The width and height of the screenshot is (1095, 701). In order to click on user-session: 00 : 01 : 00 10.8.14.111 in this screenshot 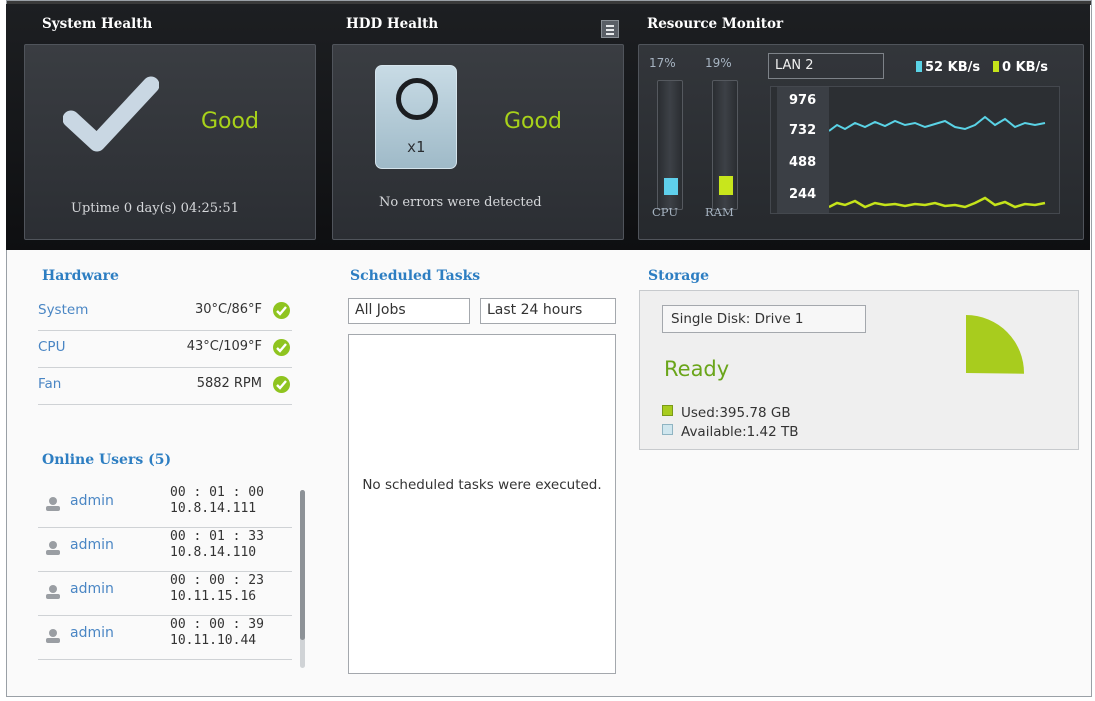, I will do `click(217, 501)`.